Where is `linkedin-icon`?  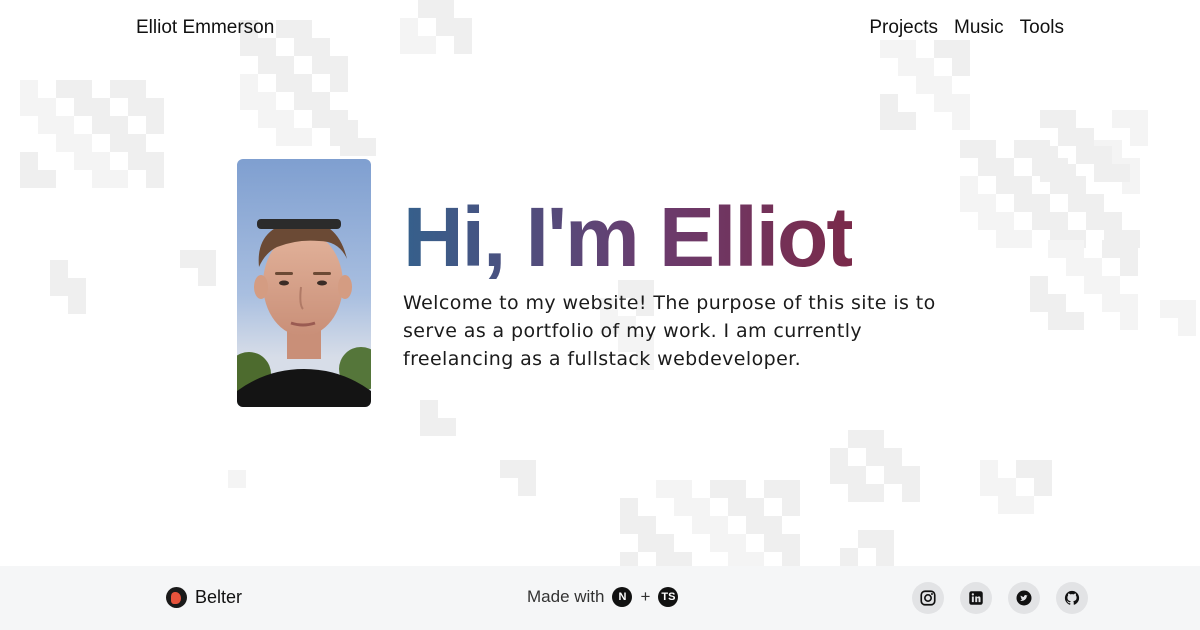 linkedin-icon is located at coordinates (976, 598).